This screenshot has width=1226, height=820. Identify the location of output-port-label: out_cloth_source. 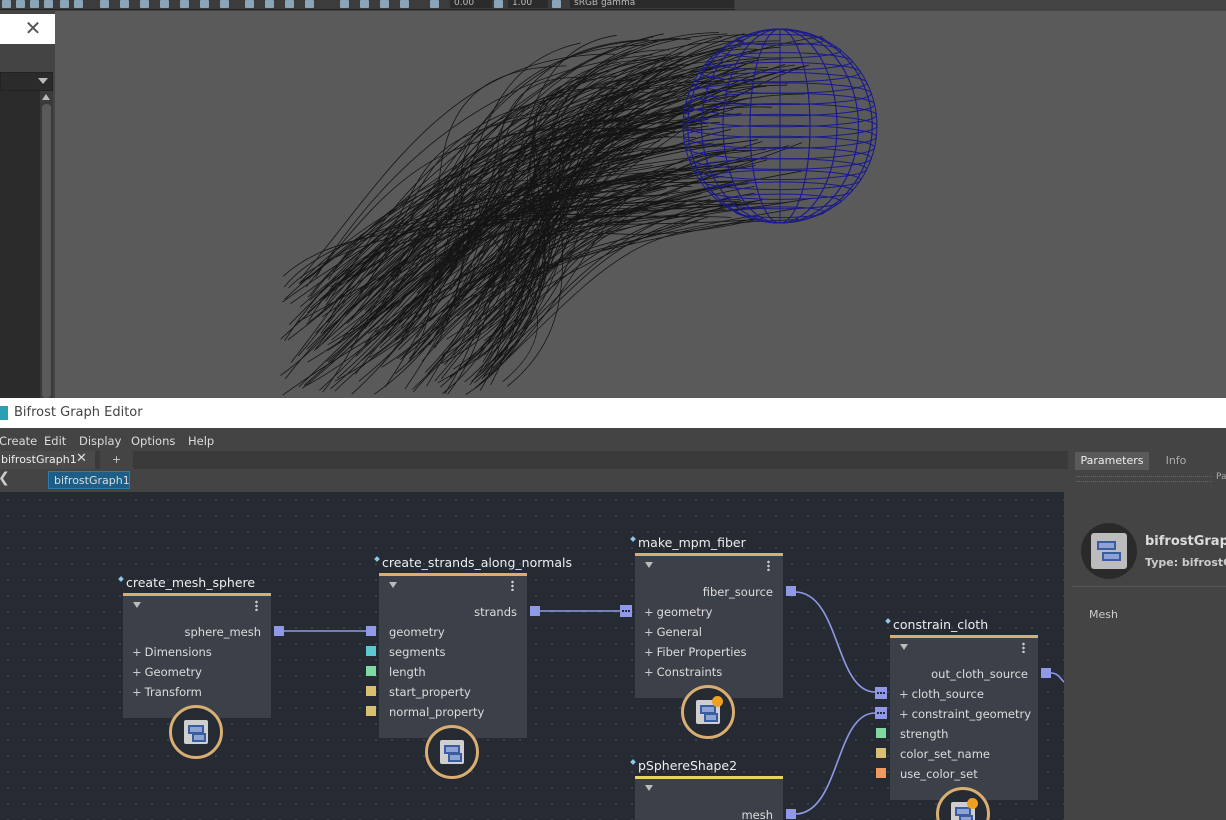
(979, 674).